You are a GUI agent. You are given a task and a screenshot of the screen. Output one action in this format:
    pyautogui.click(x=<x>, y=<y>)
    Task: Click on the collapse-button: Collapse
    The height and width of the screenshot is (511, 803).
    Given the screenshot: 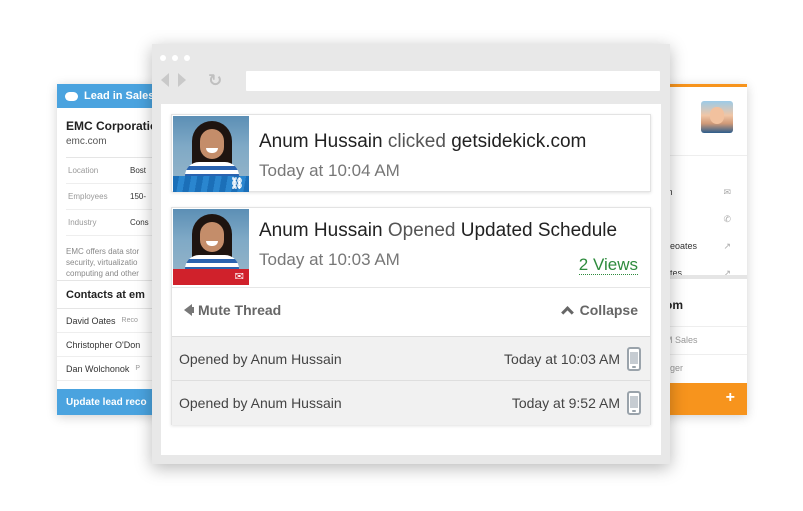 What is the action you would take?
    pyautogui.click(x=599, y=310)
    